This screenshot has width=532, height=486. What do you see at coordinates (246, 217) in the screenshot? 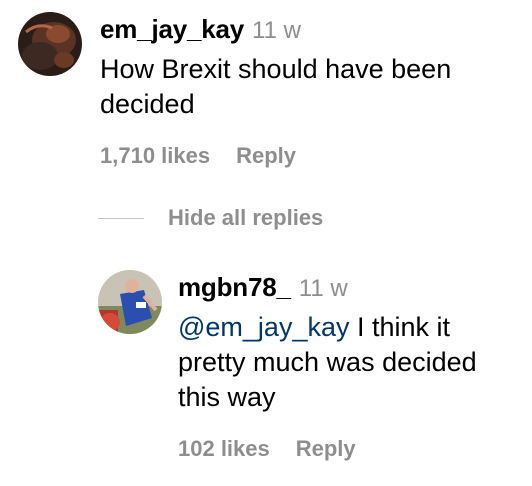
I see `hide-replies-label: Hide all replies` at bounding box center [246, 217].